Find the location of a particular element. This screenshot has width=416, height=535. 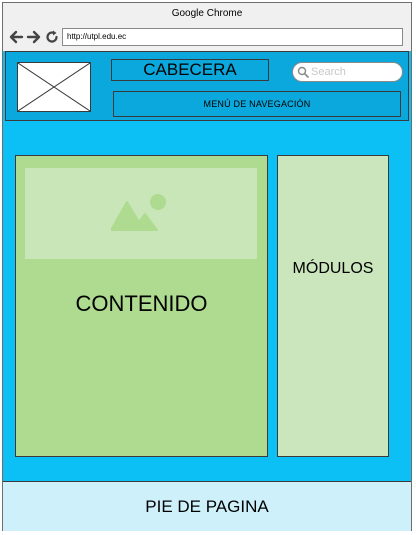

header-title: CABECERA is located at coordinates (190, 70).